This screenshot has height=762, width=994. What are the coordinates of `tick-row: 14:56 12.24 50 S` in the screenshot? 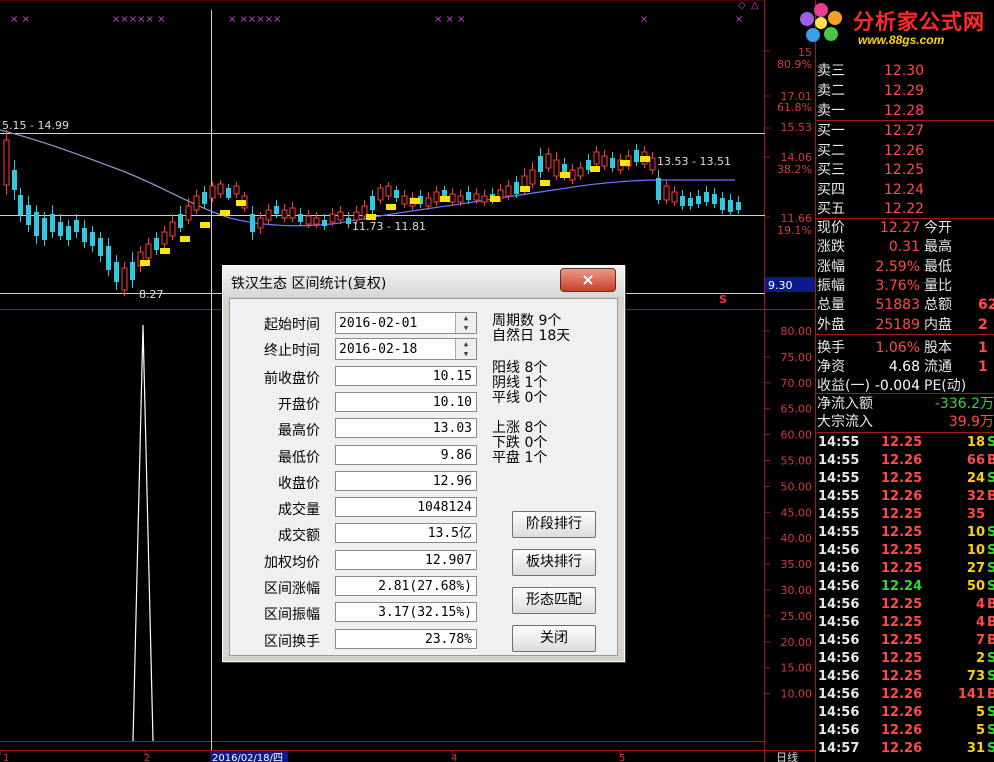 It's located at (905, 587).